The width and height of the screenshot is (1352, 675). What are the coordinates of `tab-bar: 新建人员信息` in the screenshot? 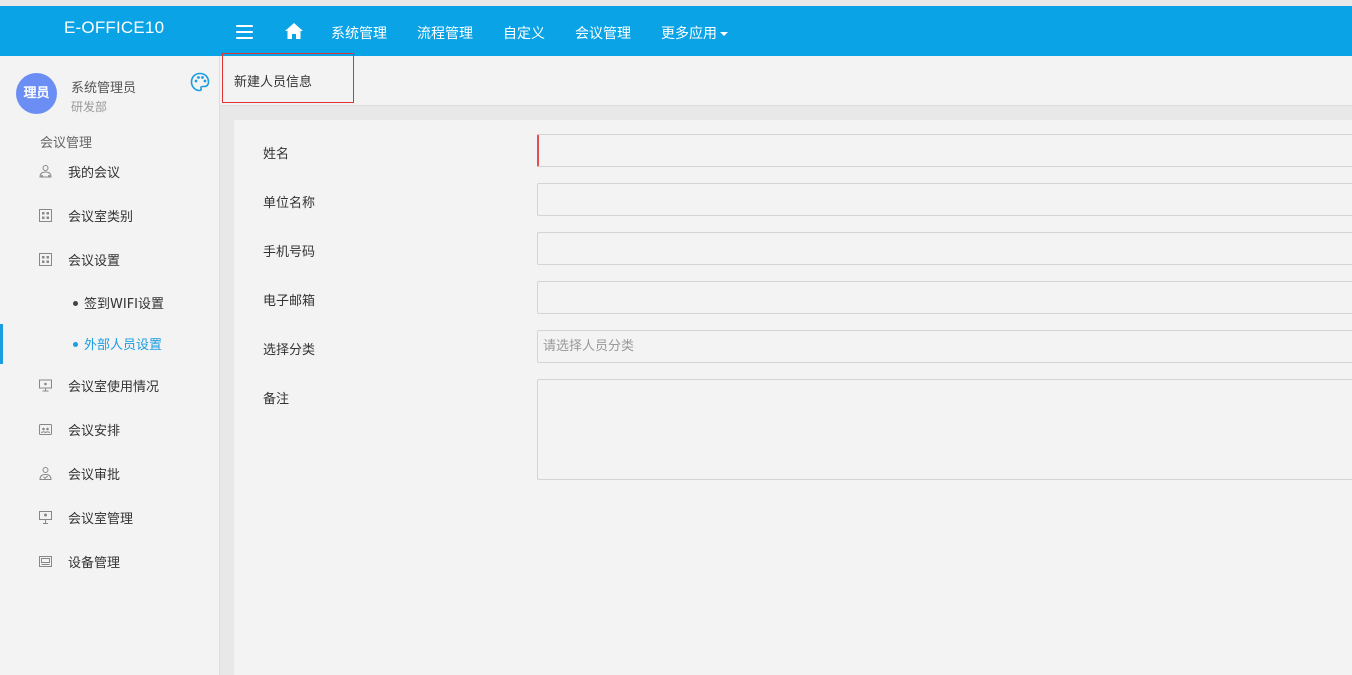 It's located at (786, 79).